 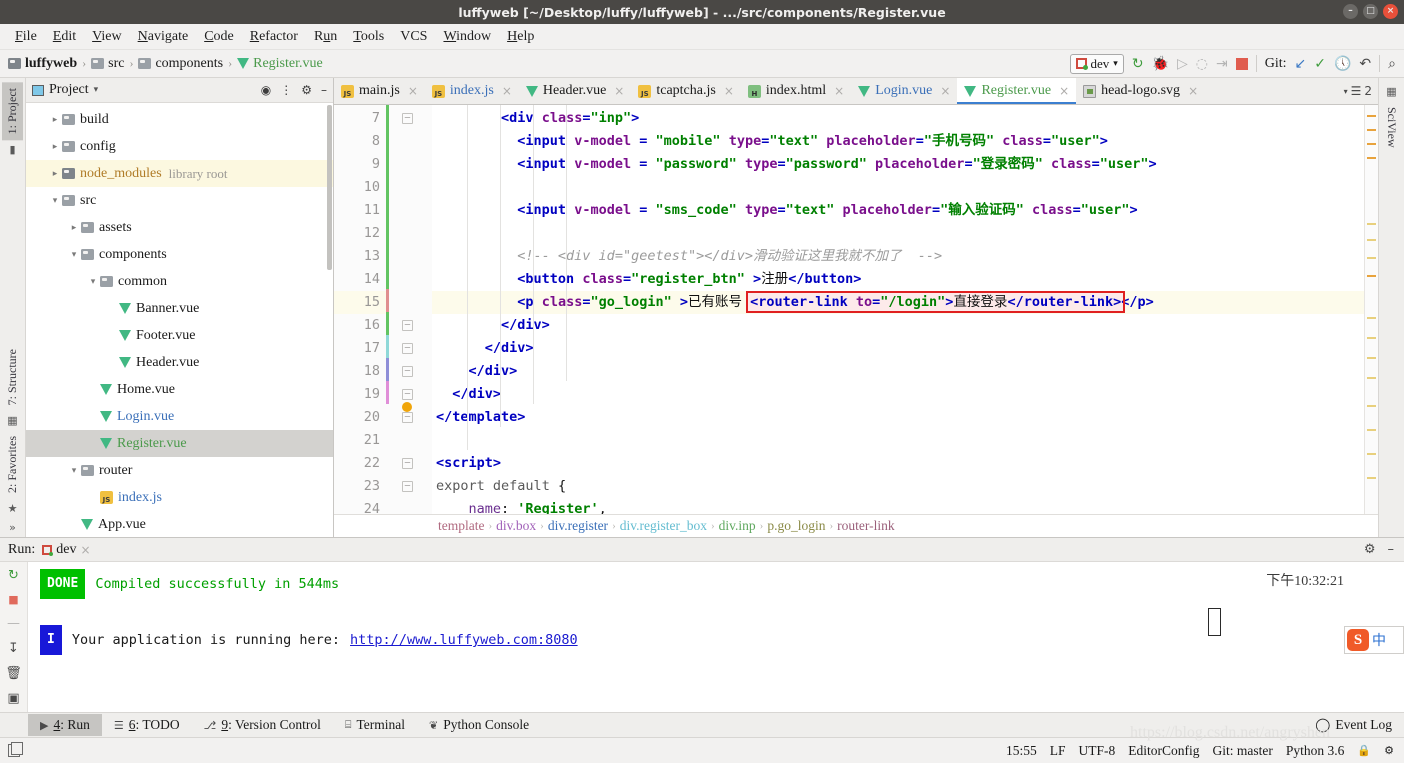 What do you see at coordinates (107, 37) in the screenshot?
I see `menu-item-view: View` at bounding box center [107, 37].